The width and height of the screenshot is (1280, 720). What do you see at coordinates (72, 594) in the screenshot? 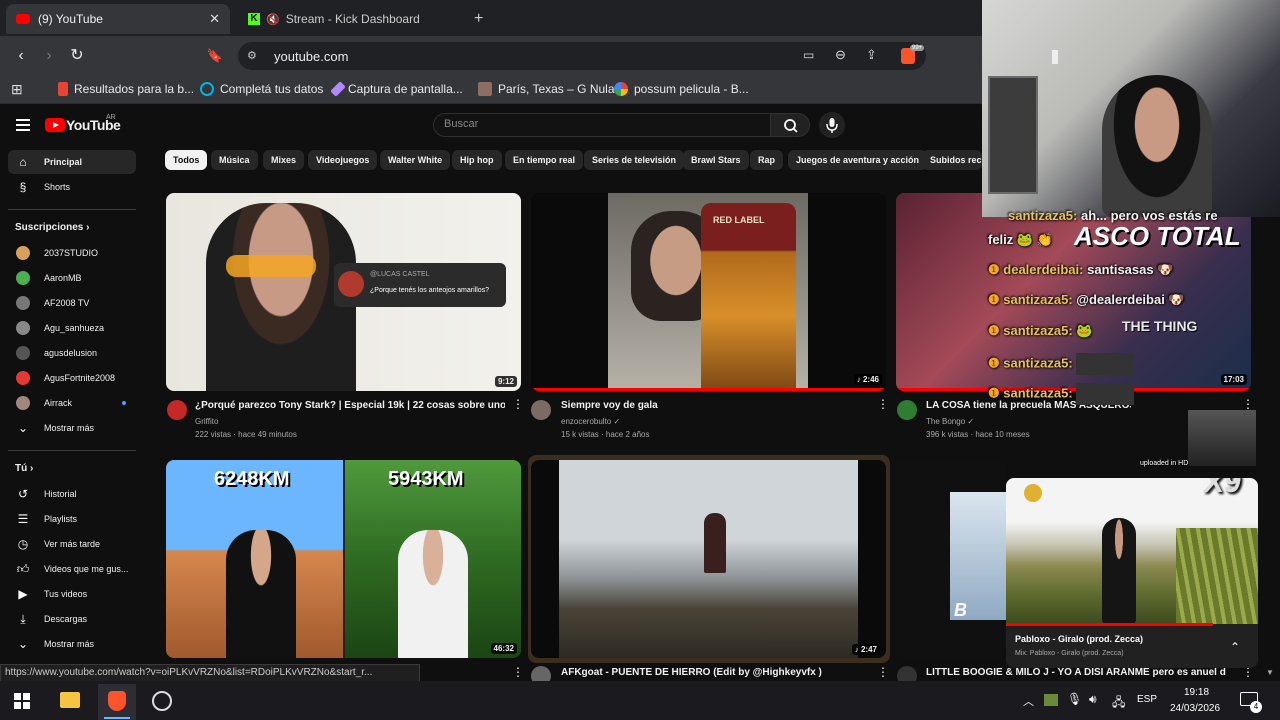
I see `sidebar-item-your-videos: ▶ Tus videos` at bounding box center [72, 594].